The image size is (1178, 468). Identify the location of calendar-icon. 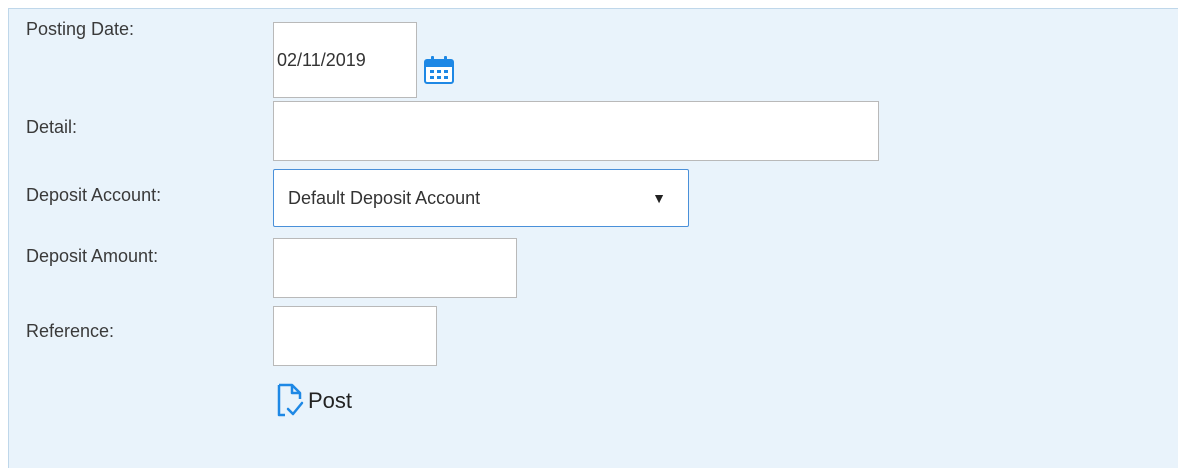
(439, 70).